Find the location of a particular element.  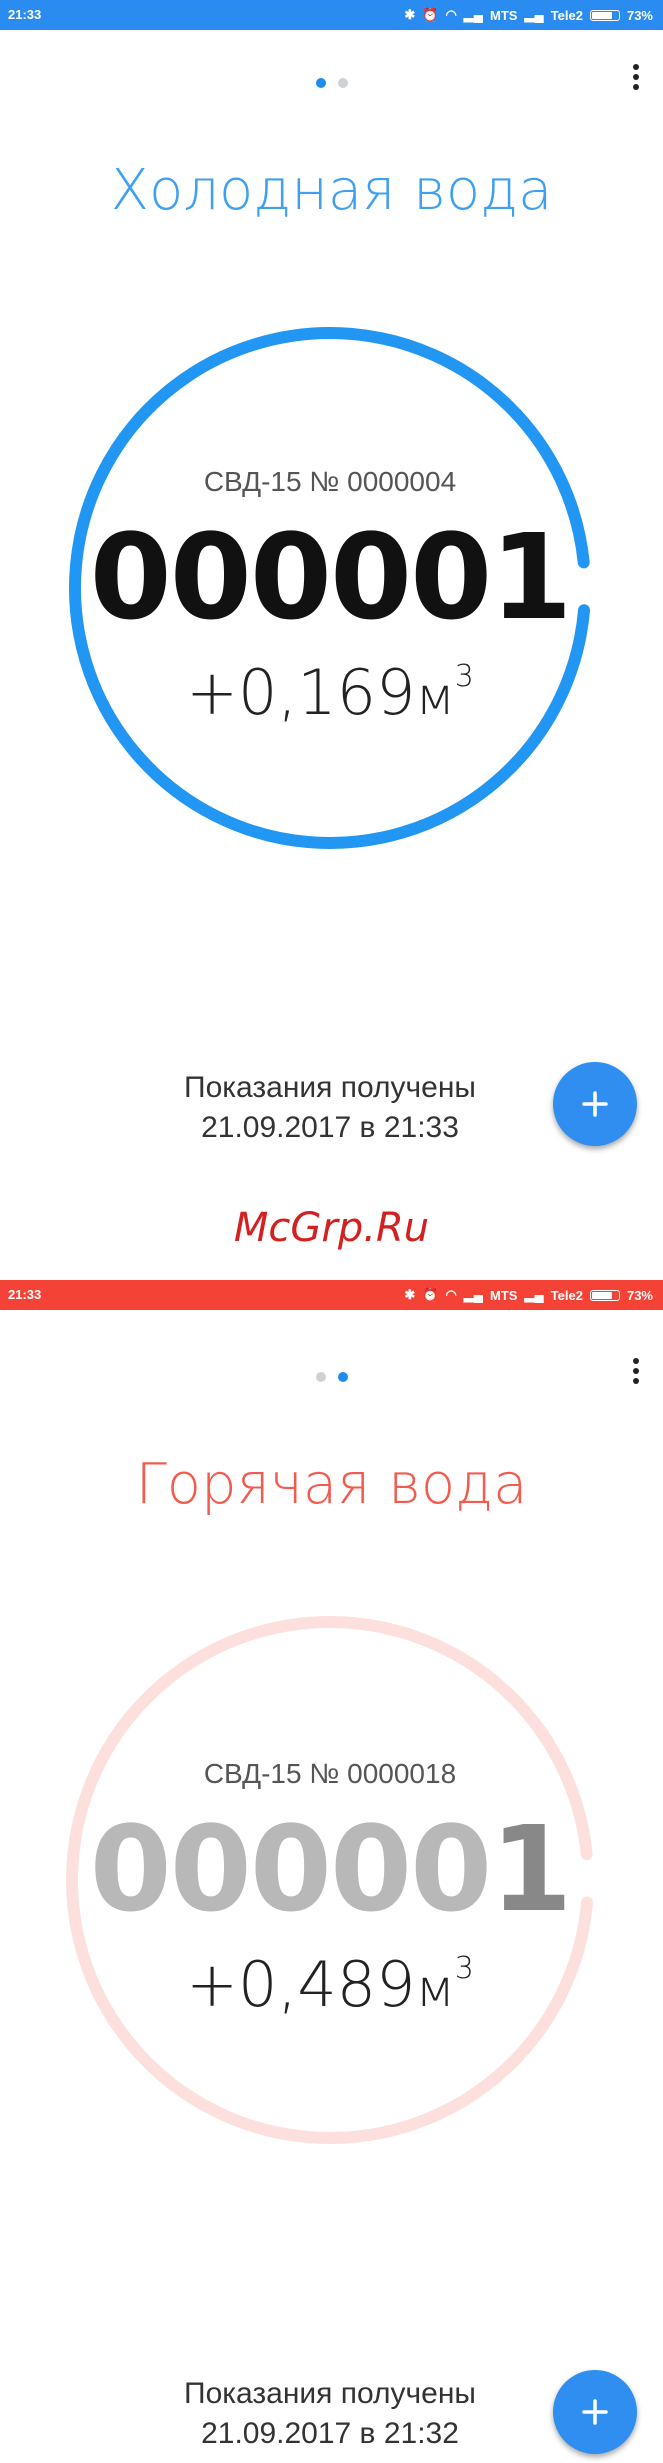

meter-delta: +0,169м3 is located at coordinates (330, 692).